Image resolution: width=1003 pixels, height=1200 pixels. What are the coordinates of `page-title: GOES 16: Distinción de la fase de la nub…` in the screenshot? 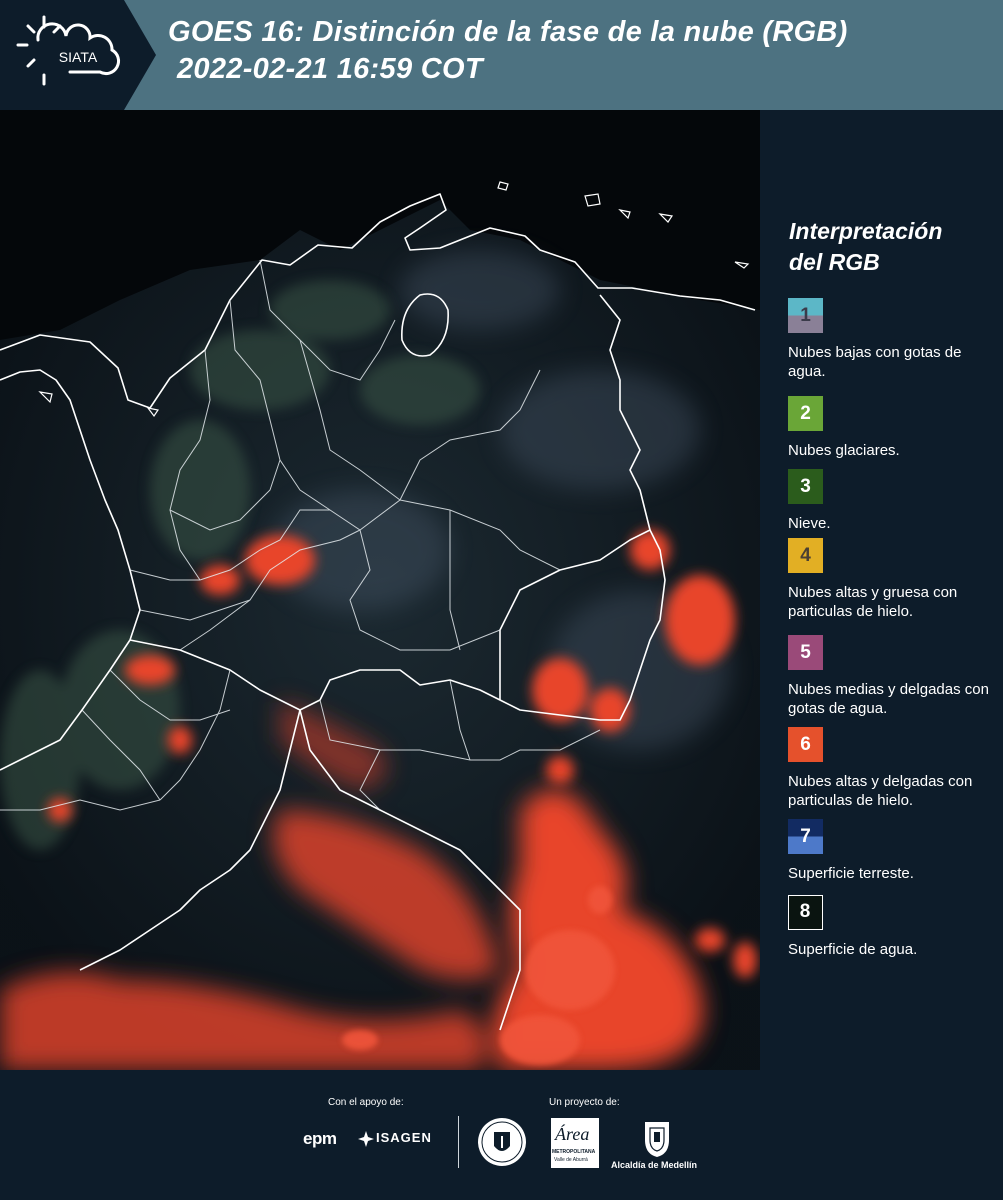 It's located at (508, 51).